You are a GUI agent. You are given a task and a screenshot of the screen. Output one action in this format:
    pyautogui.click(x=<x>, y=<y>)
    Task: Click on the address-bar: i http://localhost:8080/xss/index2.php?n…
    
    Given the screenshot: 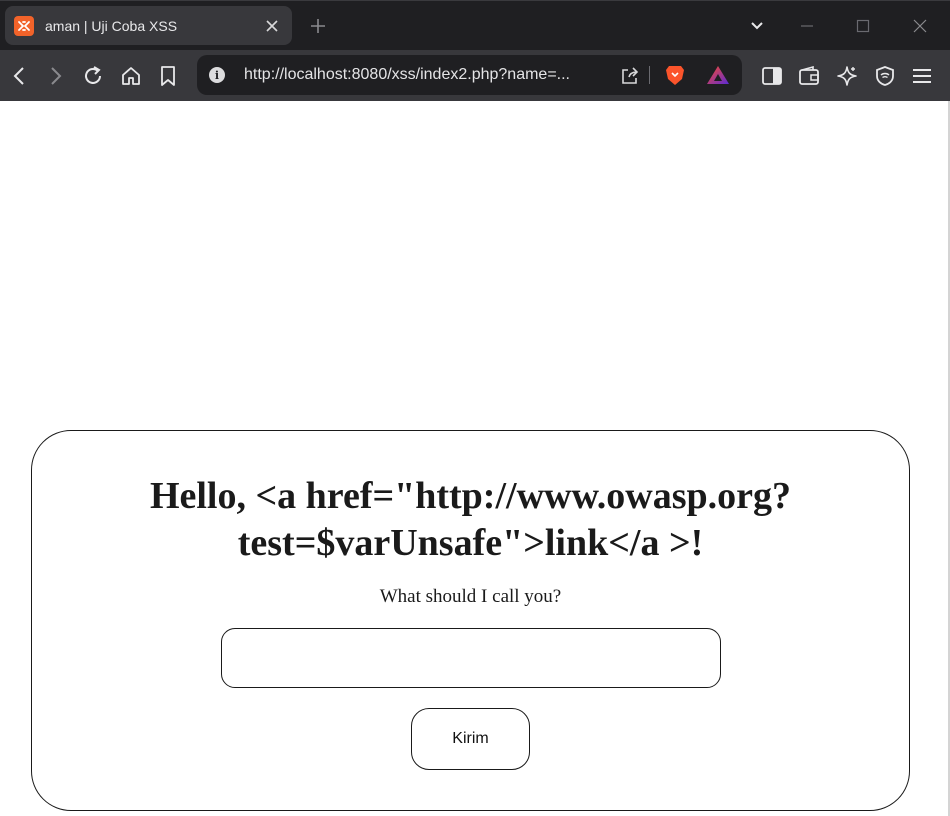 What is the action you would take?
    pyautogui.click(x=469, y=75)
    